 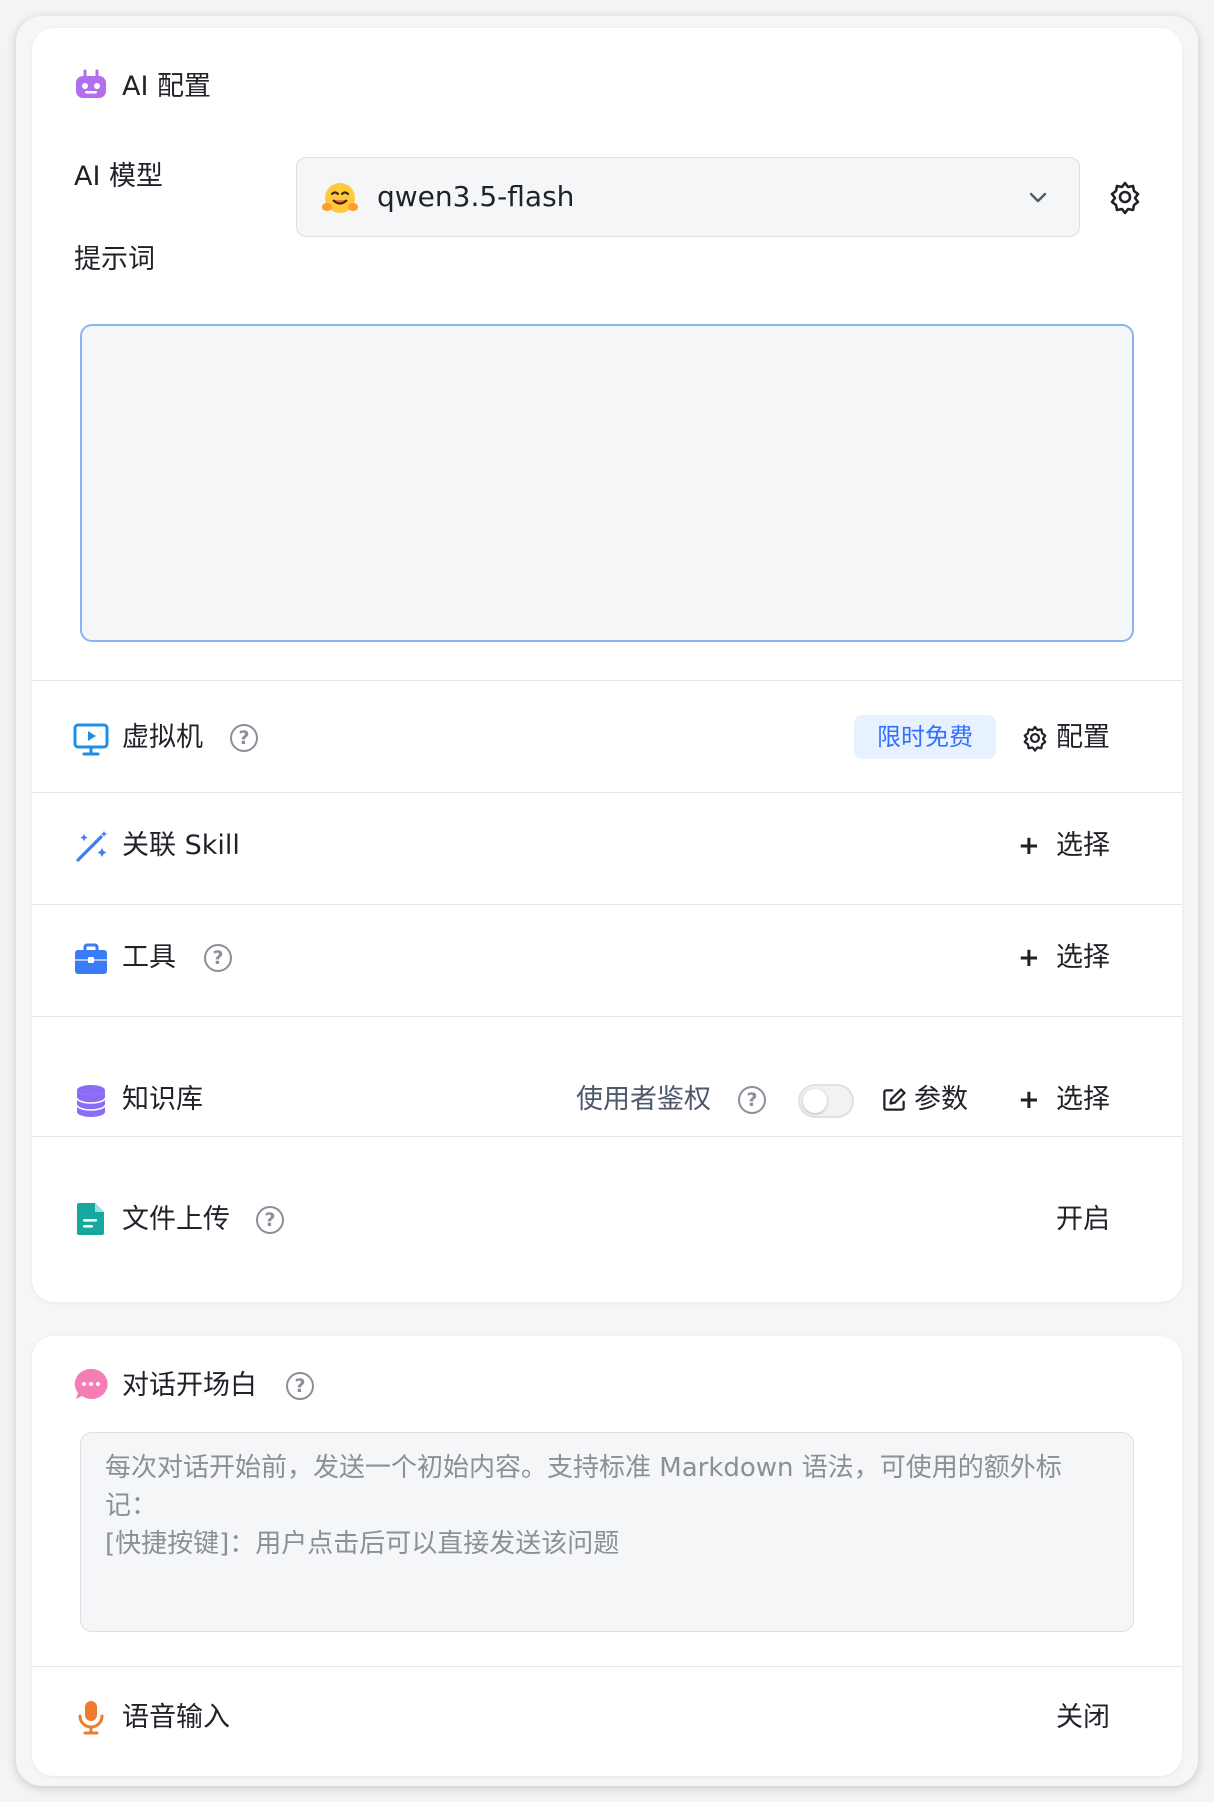 What do you see at coordinates (1083, 958) in the screenshot?
I see `tools-select-button: 选择` at bounding box center [1083, 958].